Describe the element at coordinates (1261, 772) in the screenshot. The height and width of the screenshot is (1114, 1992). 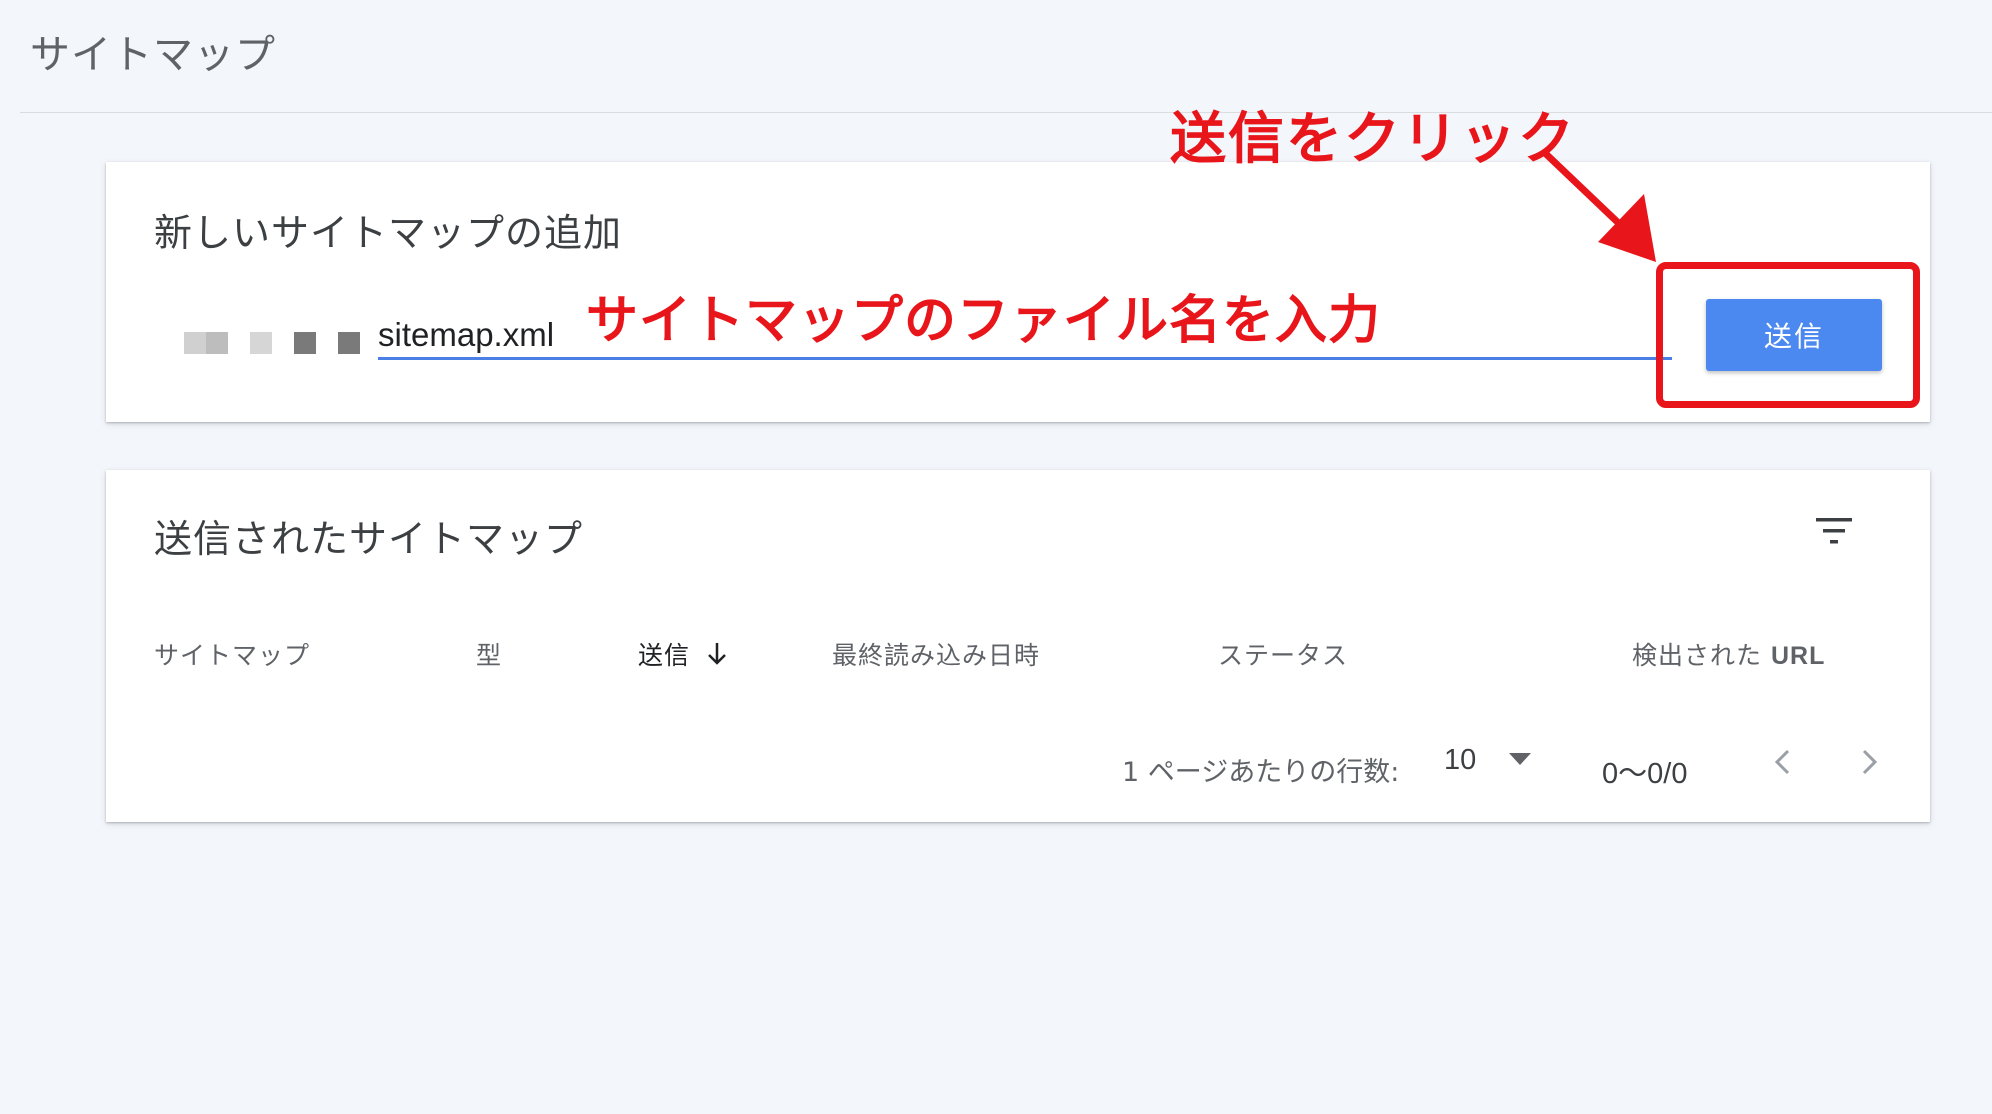
I see `rows-per-page-label: 1 ページあたりの行数:` at that location.